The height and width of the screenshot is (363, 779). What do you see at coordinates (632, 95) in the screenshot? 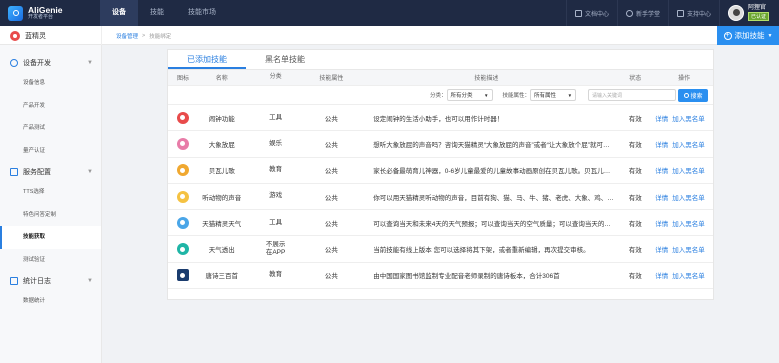
I see `search-input: 请输入关键词` at bounding box center [632, 95].